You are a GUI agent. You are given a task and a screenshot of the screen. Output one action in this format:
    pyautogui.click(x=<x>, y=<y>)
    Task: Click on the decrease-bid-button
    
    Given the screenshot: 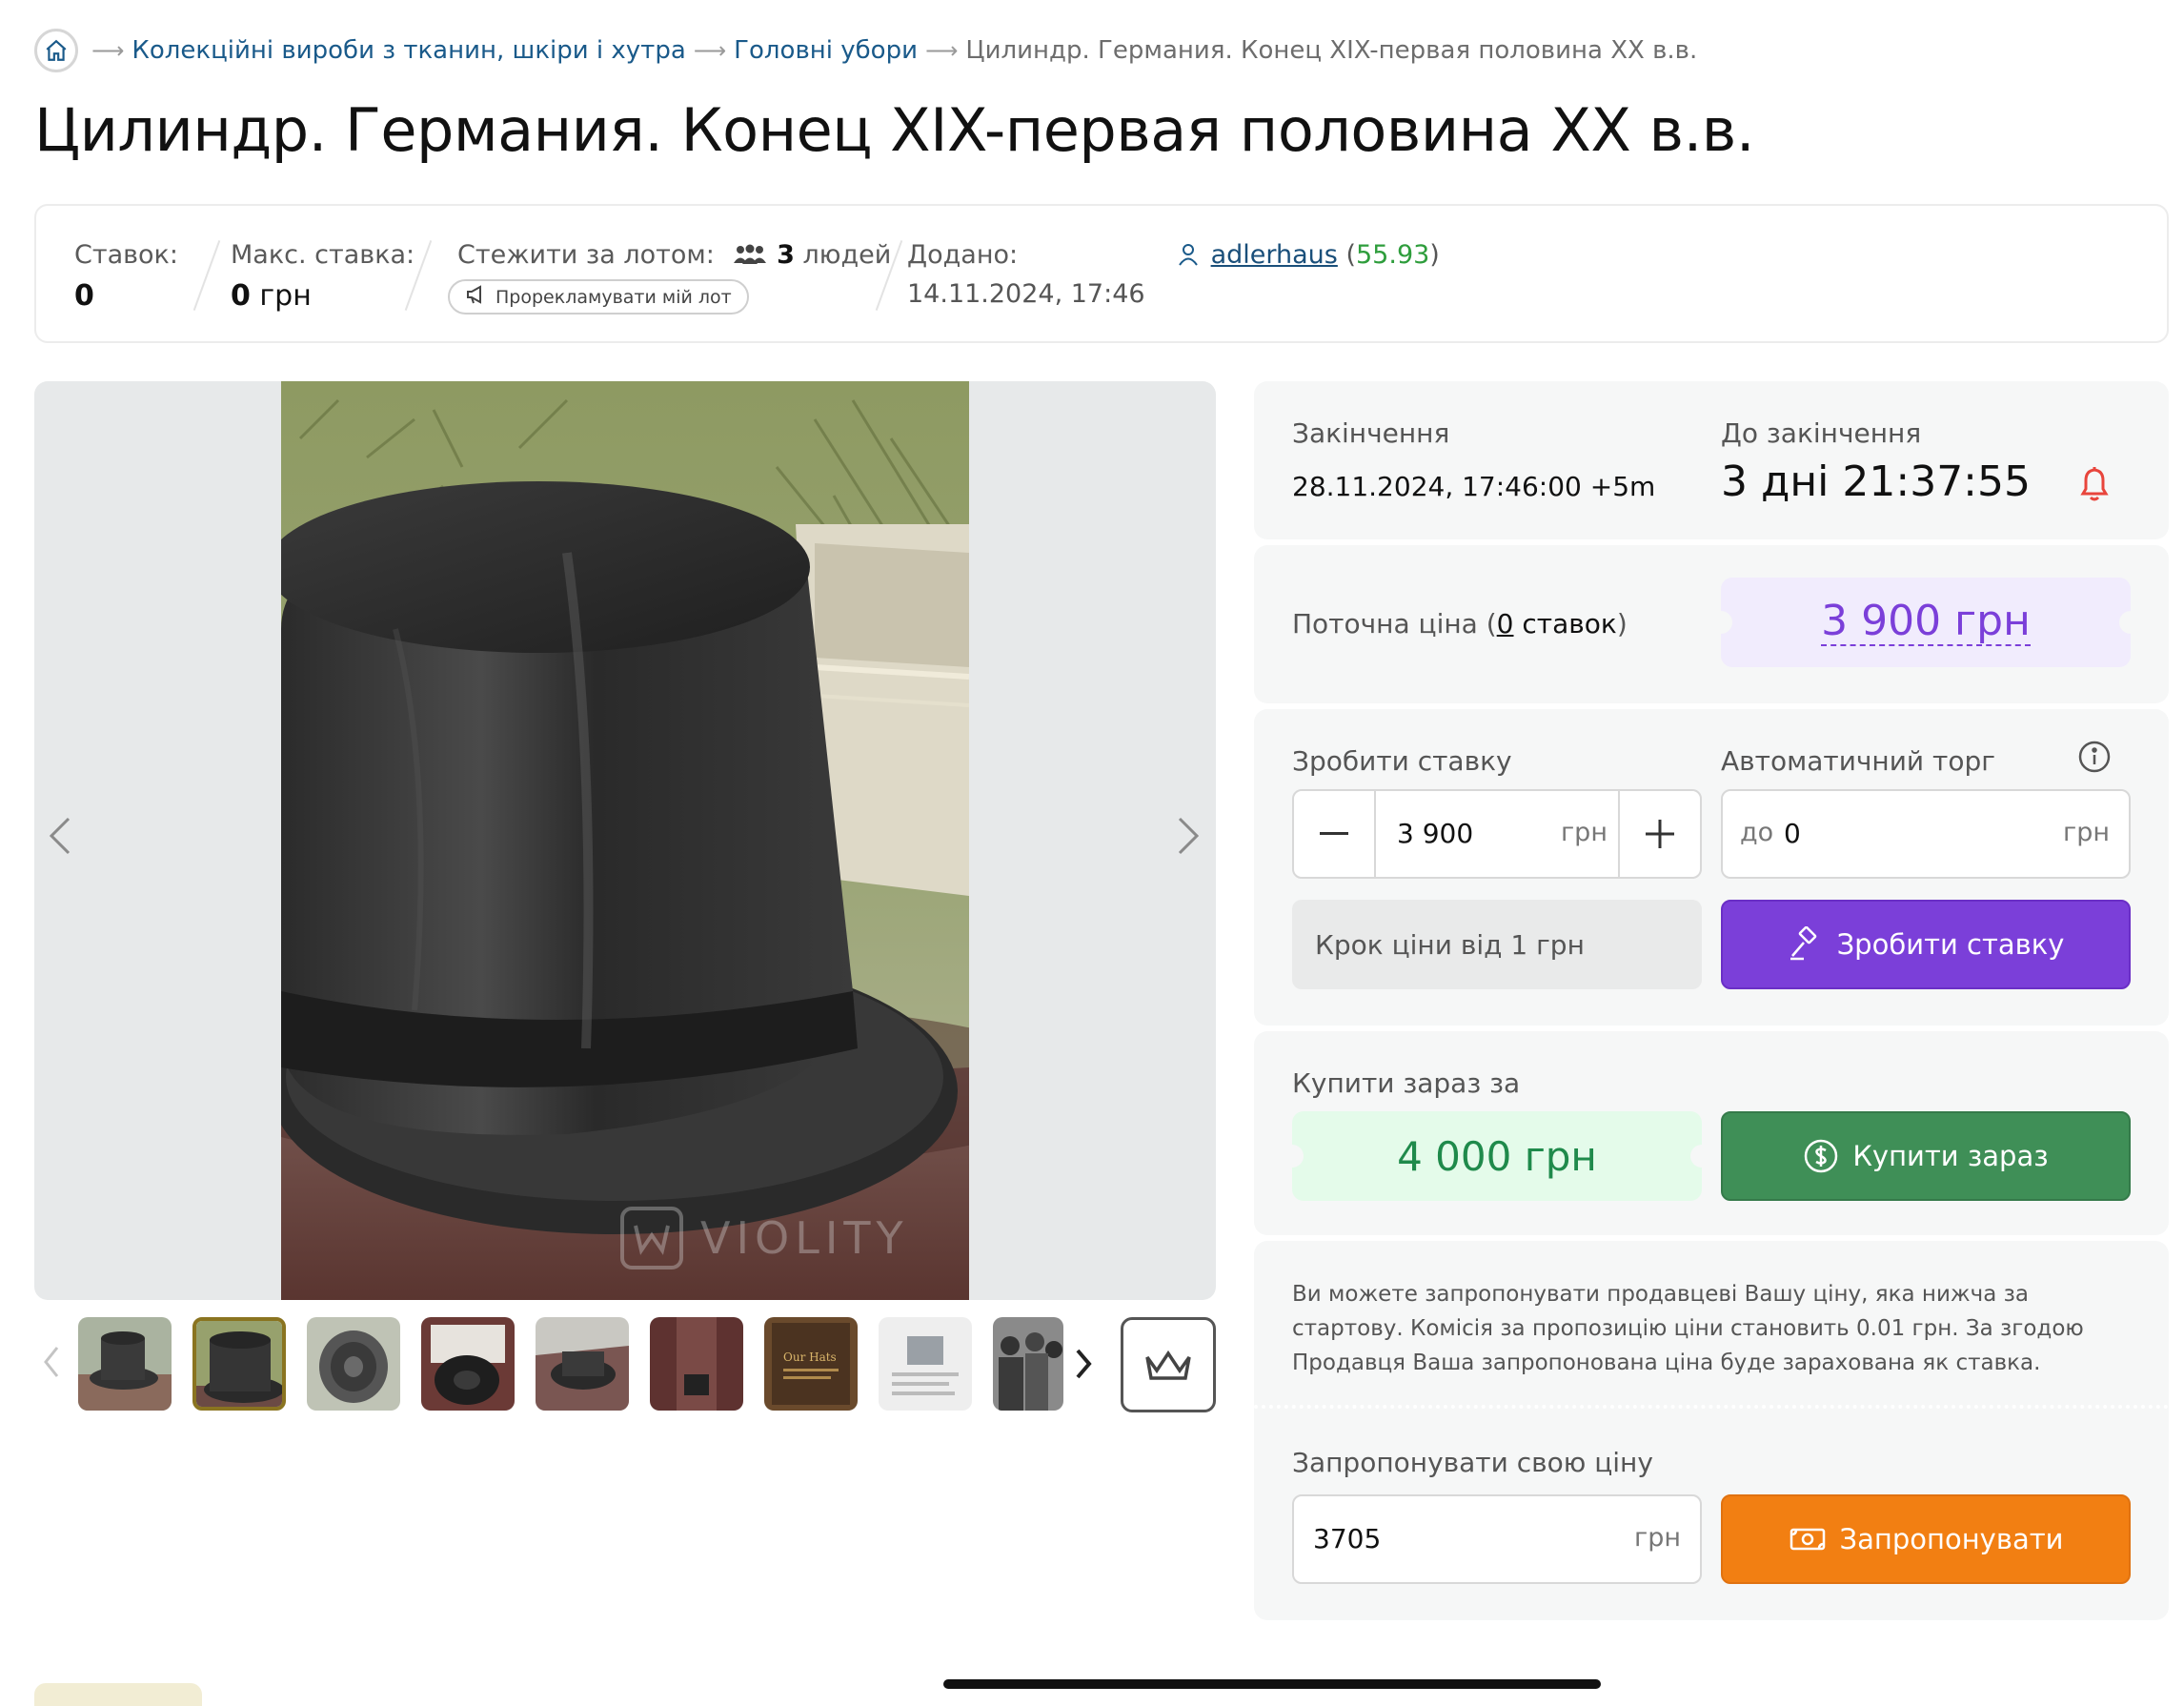 What is the action you would take?
    pyautogui.click(x=1335, y=834)
    